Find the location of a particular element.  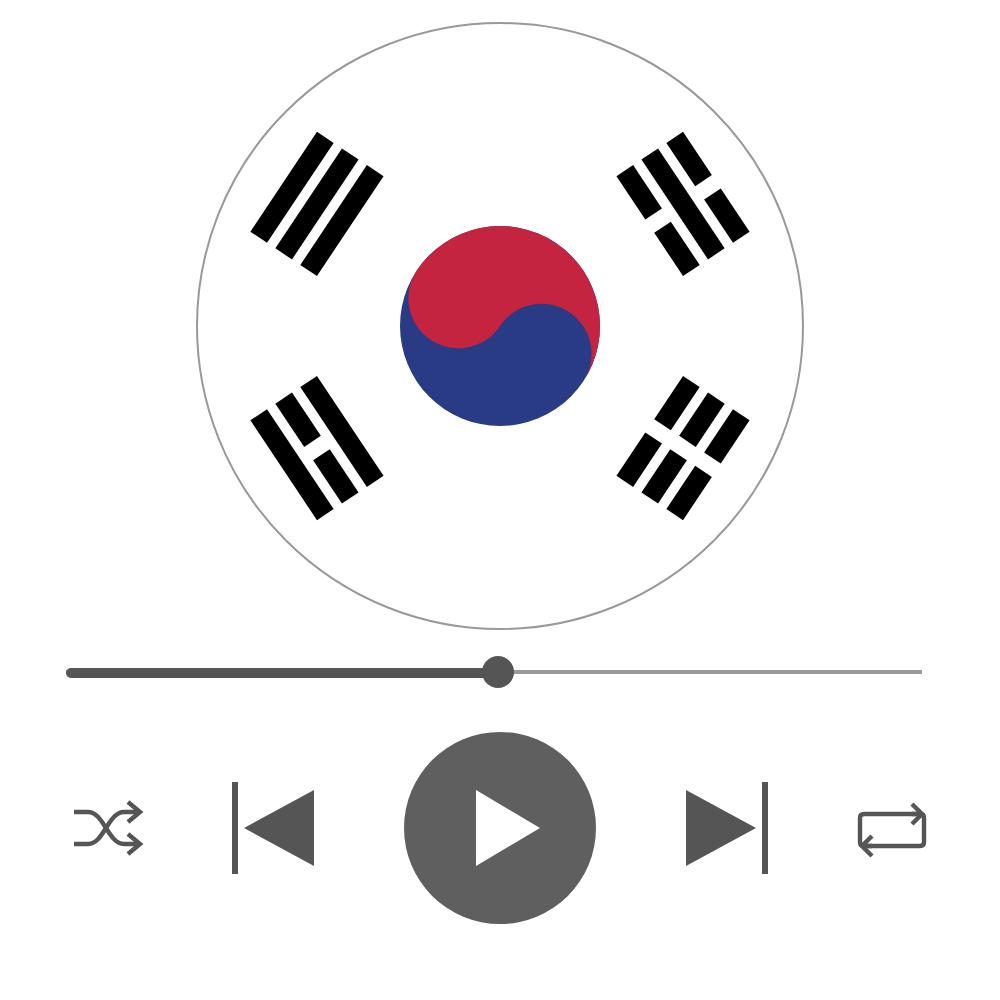

next-button is located at coordinates (726, 828).